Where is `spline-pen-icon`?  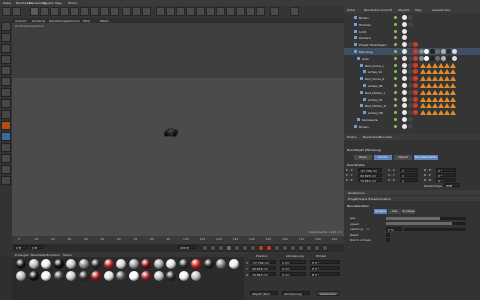 spline-pen-icon is located at coordinates (170, 11).